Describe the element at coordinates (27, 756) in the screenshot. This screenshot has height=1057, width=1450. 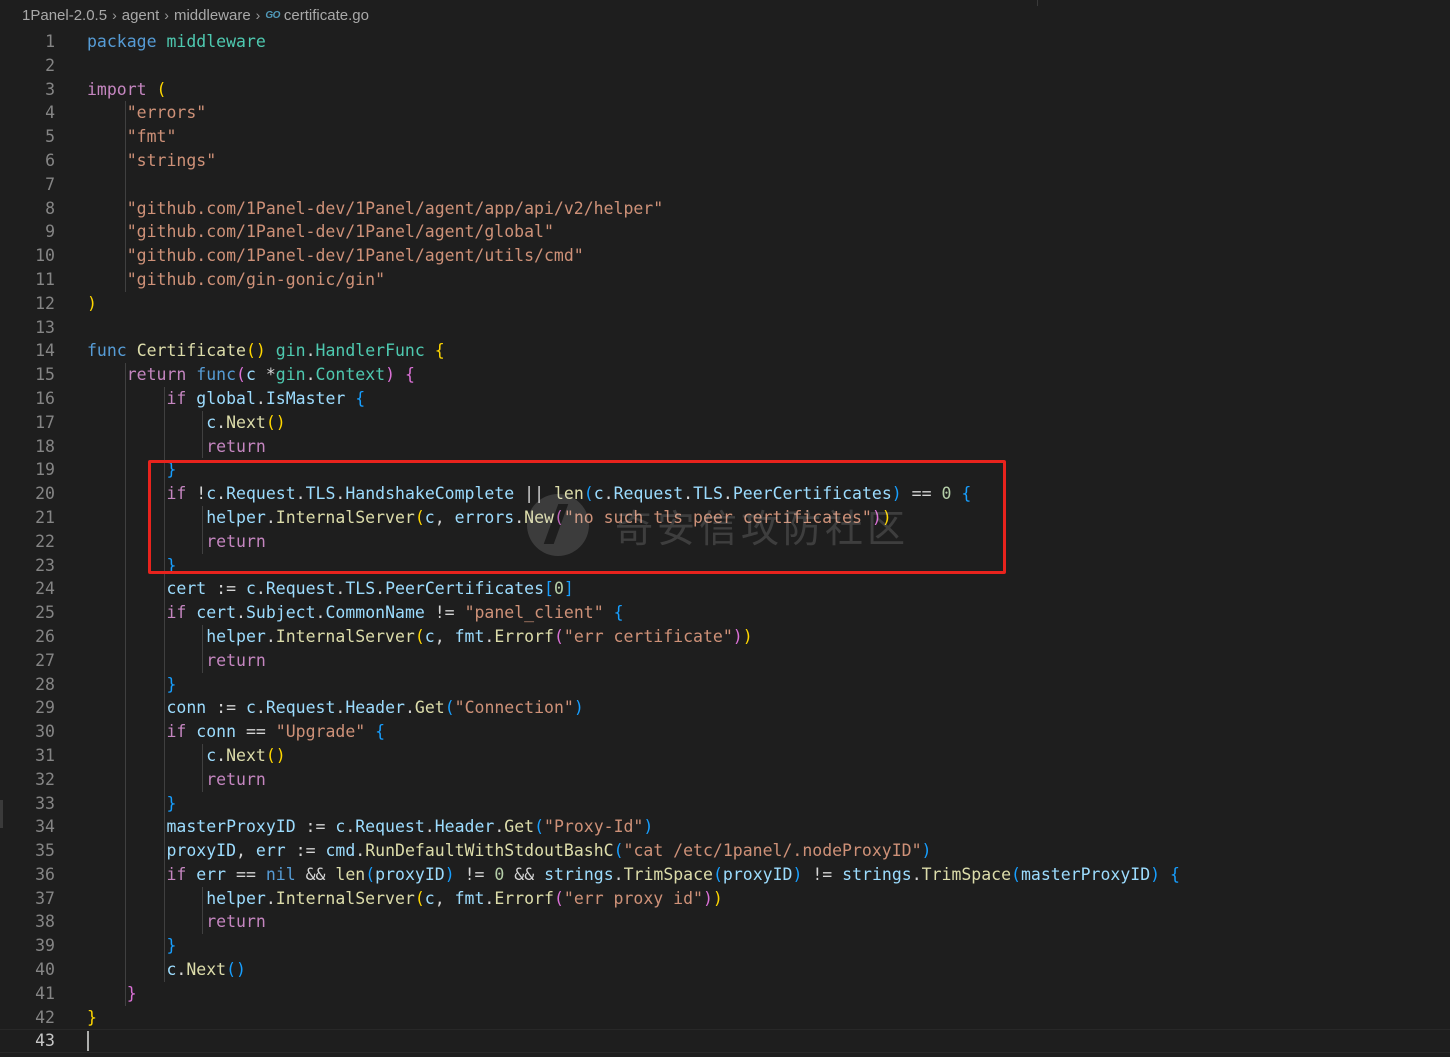
I see `line-number: 31` at that location.